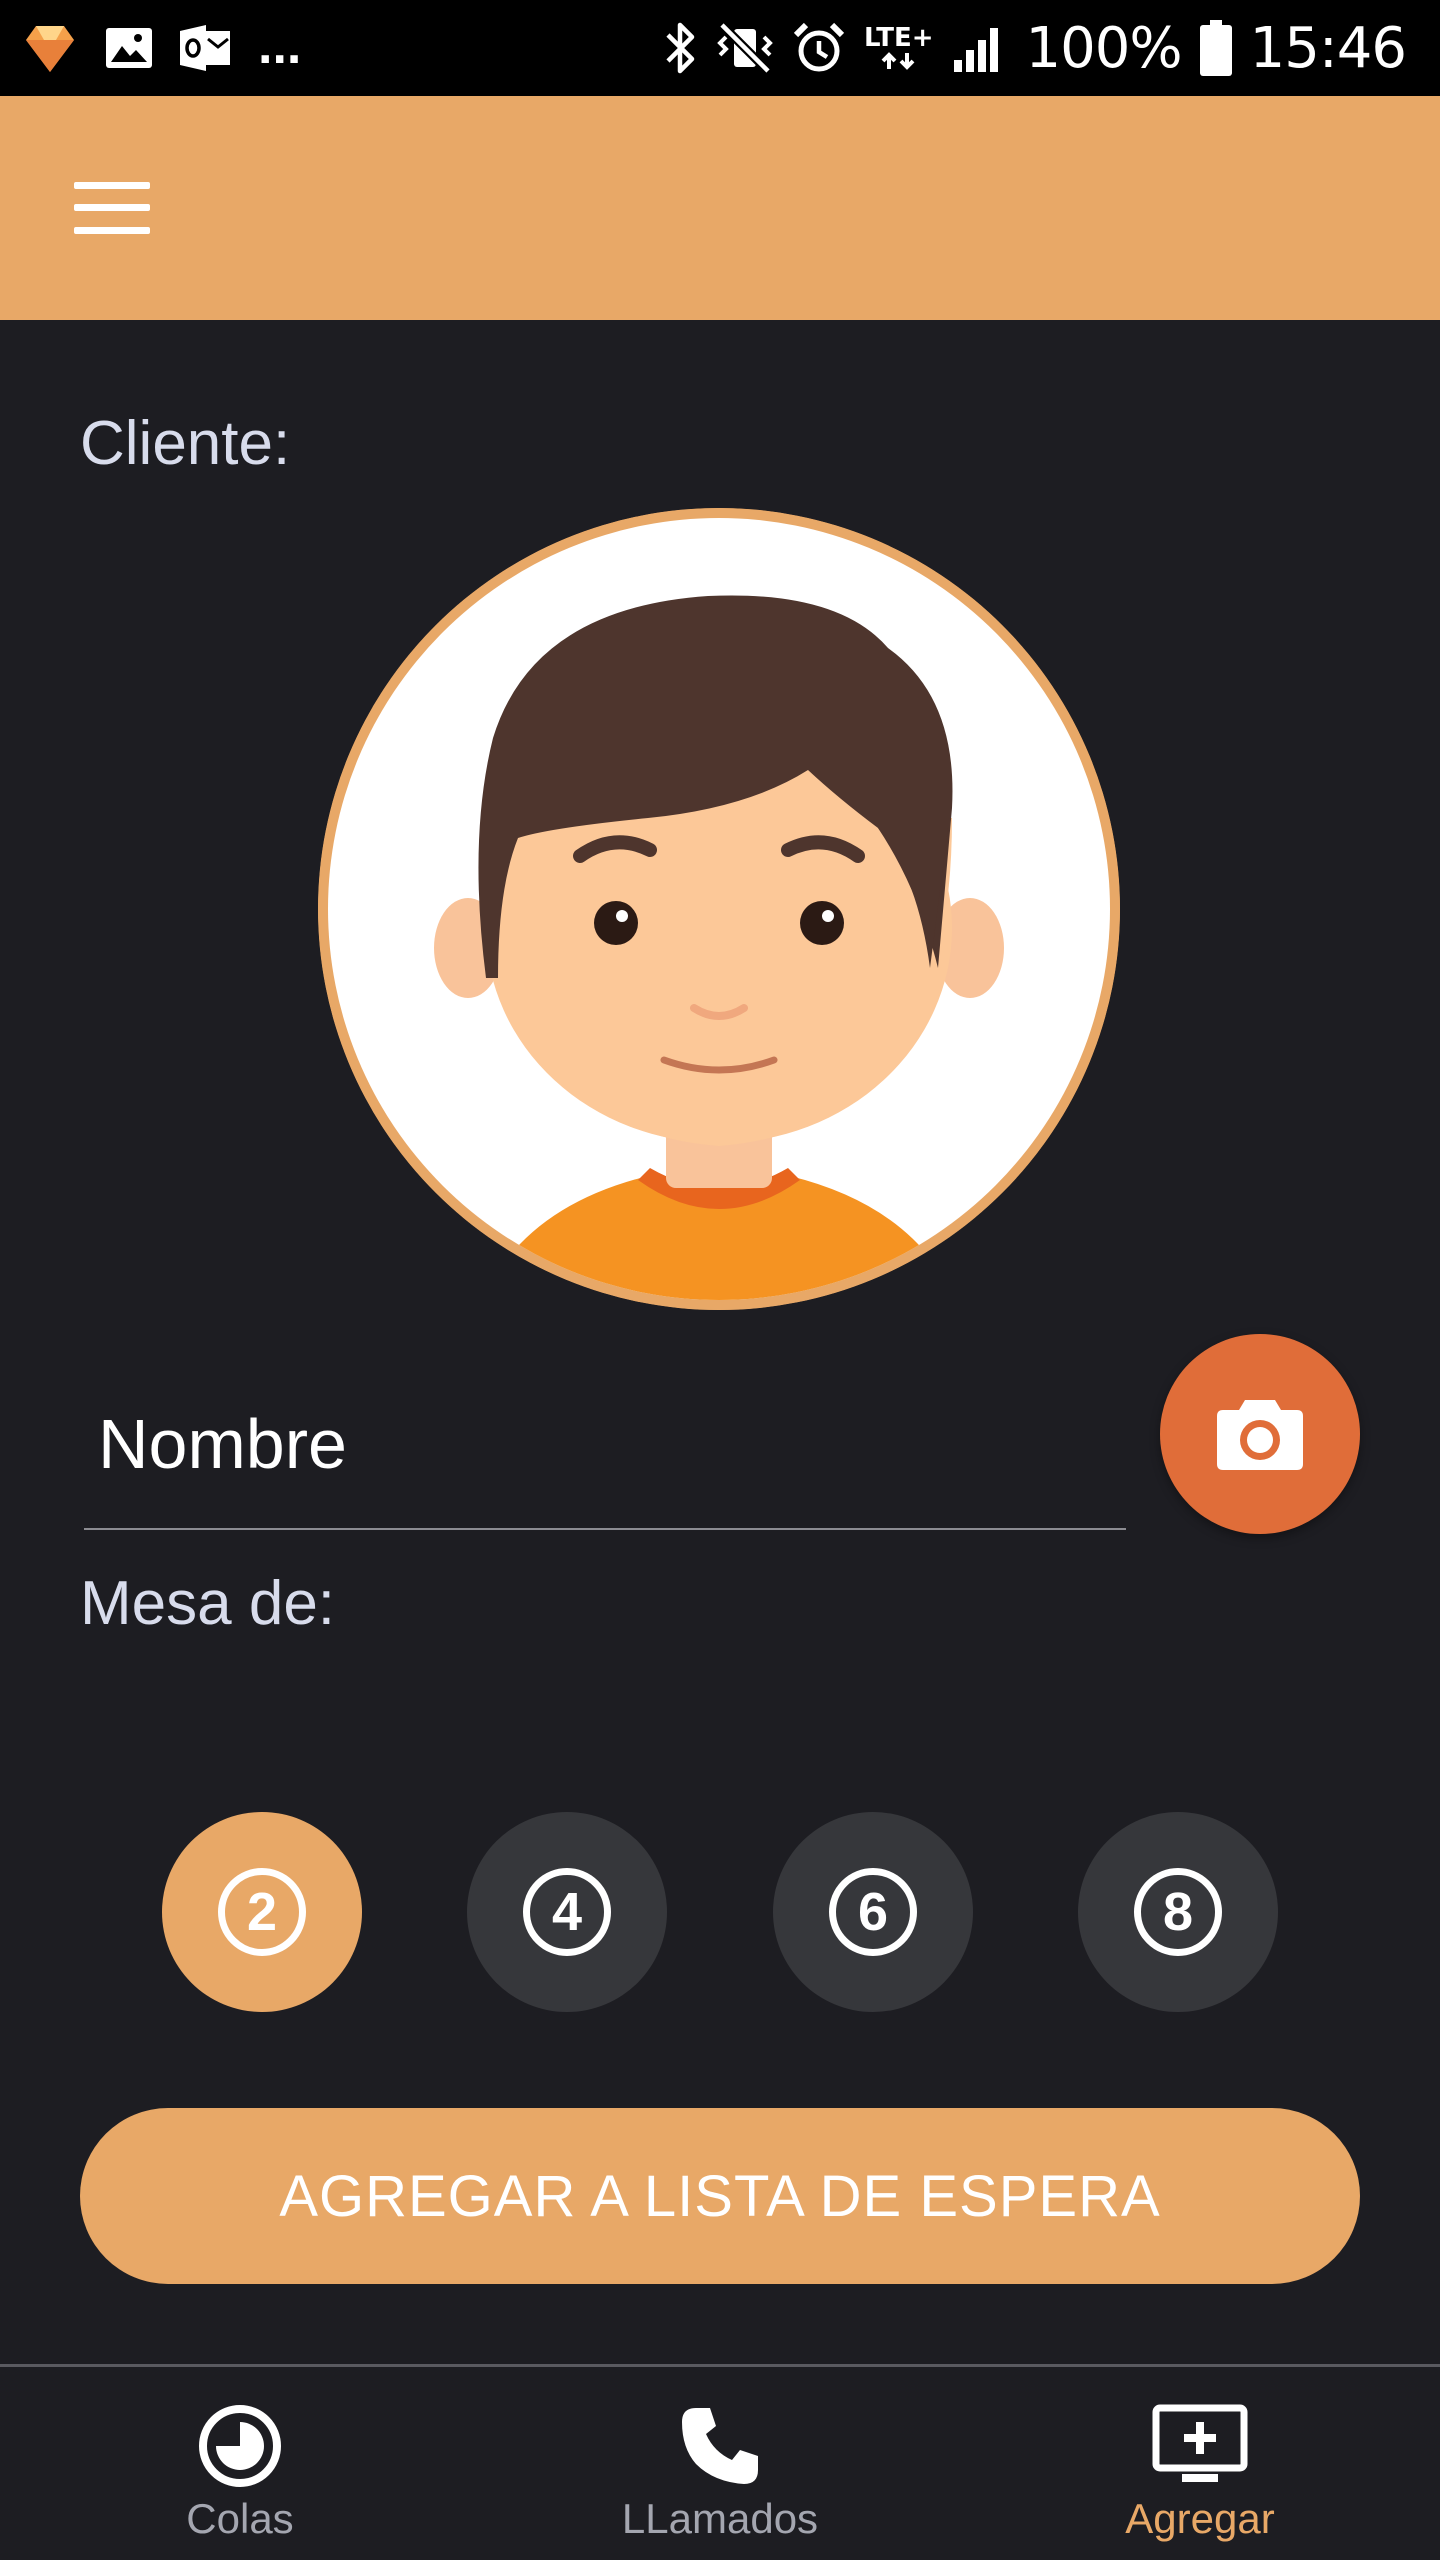 This screenshot has width=1440, height=2560. I want to click on party-size-option-2: 2, so click(262, 1912).